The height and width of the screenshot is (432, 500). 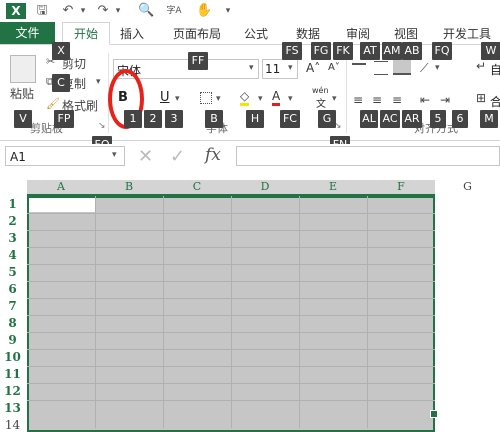 What do you see at coordinates (401, 188) in the screenshot?
I see `column-header-f: F` at bounding box center [401, 188].